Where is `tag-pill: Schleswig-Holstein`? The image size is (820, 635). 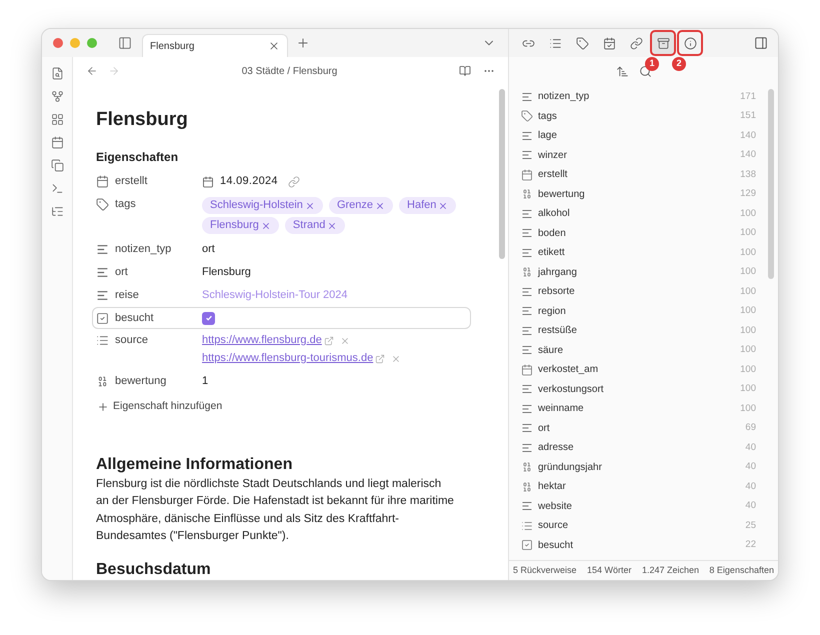
tag-pill: Schleswig-Holstein is located at coordinates (262, 205).